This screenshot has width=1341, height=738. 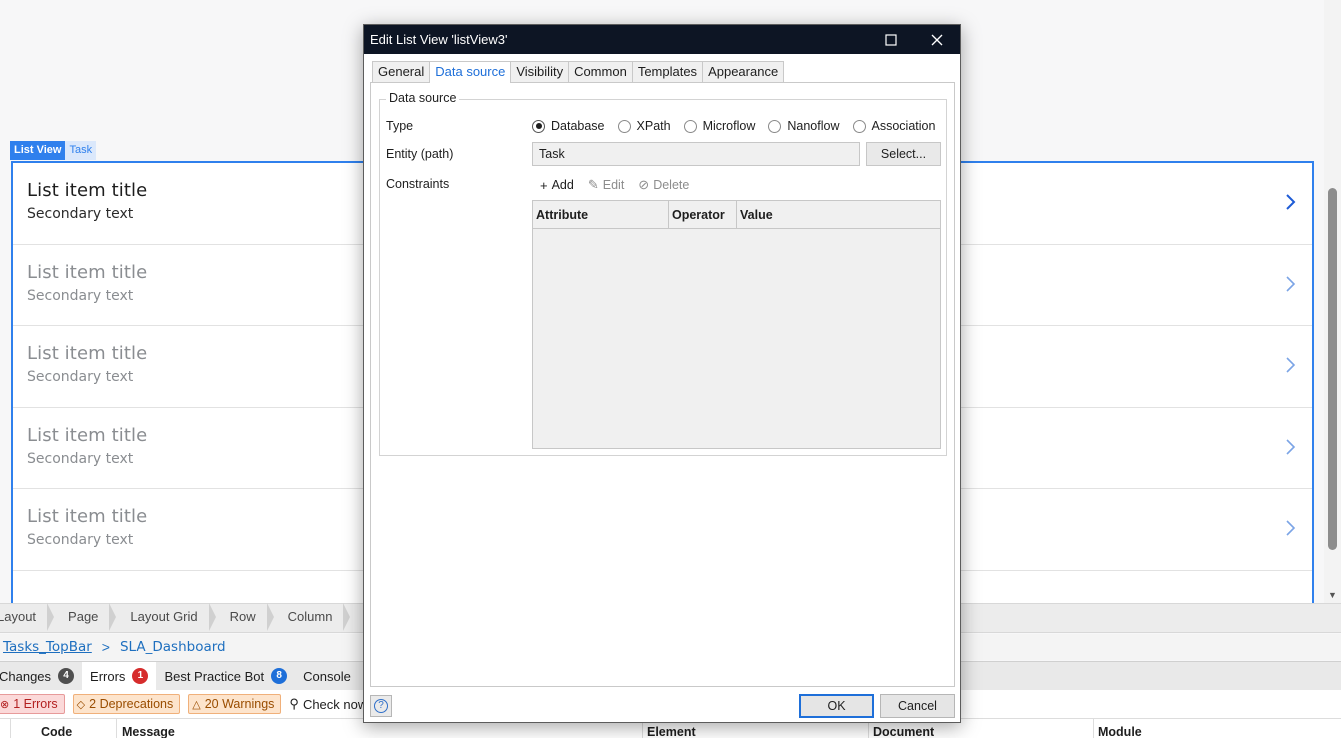 I want to click on delete-constraint-button: ⊘ Delete, so click(x=663, y=185).